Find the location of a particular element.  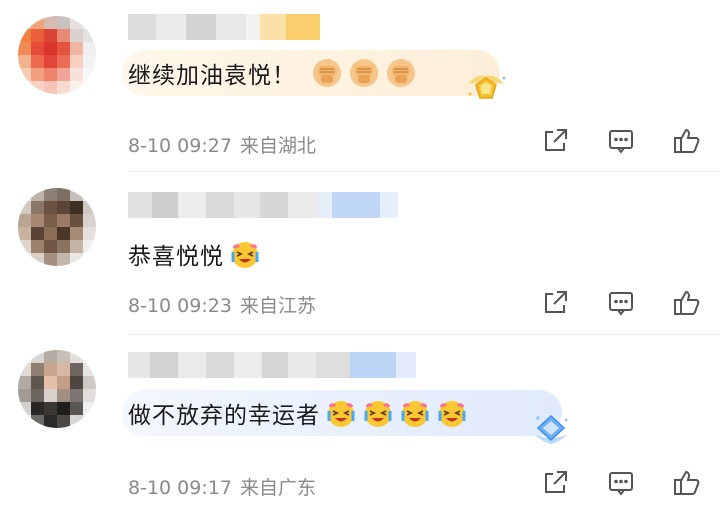

comment-location: 来自广东 is located at coordinates (277, 488).